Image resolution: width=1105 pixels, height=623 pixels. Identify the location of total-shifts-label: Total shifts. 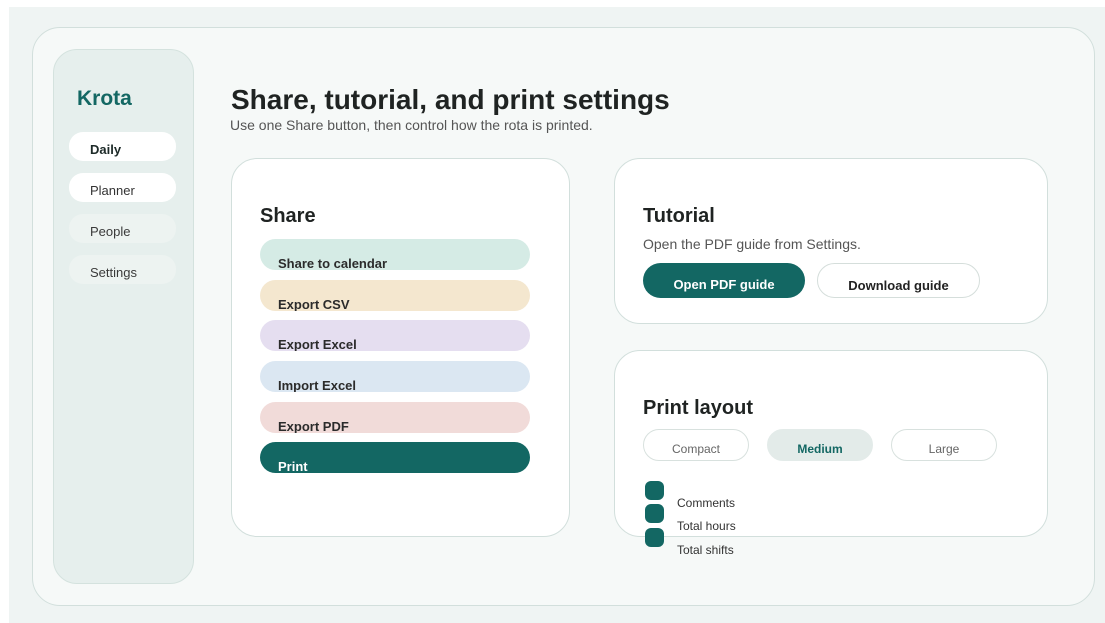
(705, 550).